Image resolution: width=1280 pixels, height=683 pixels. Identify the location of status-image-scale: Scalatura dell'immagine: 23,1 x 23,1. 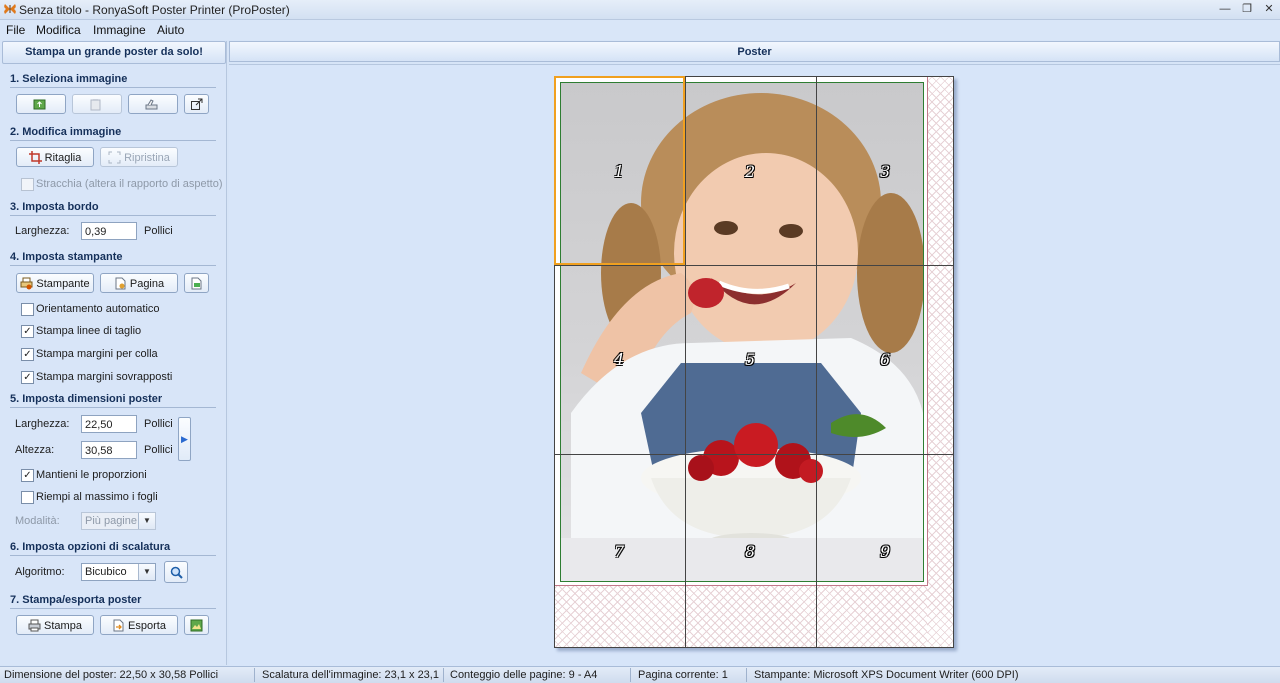
(350, 675).